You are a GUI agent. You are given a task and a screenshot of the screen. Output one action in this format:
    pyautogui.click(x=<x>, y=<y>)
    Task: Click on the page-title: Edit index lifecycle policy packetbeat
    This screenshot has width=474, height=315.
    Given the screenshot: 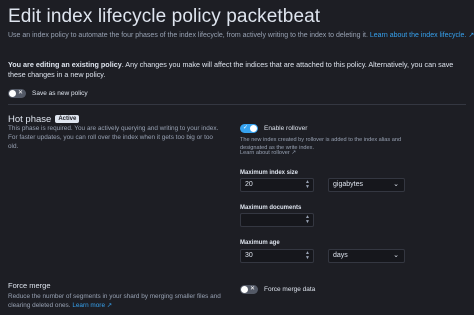 What is the action you would take?
    pyautogui.click(x=164, y=16)
    